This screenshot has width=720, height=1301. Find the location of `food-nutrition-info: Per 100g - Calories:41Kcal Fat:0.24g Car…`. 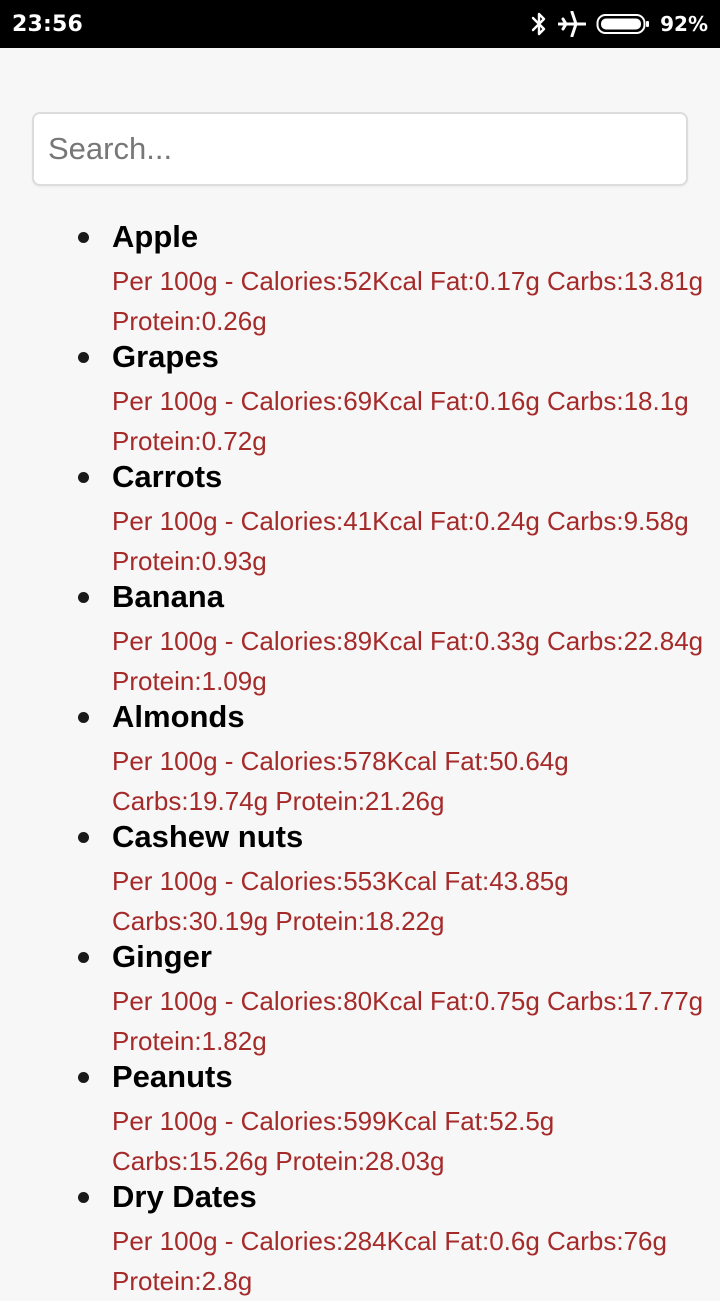

food-nutrition-info: Per 100g - Calories:41Kcal Fat:0.24g Car… is located at coordinates (400, 541).